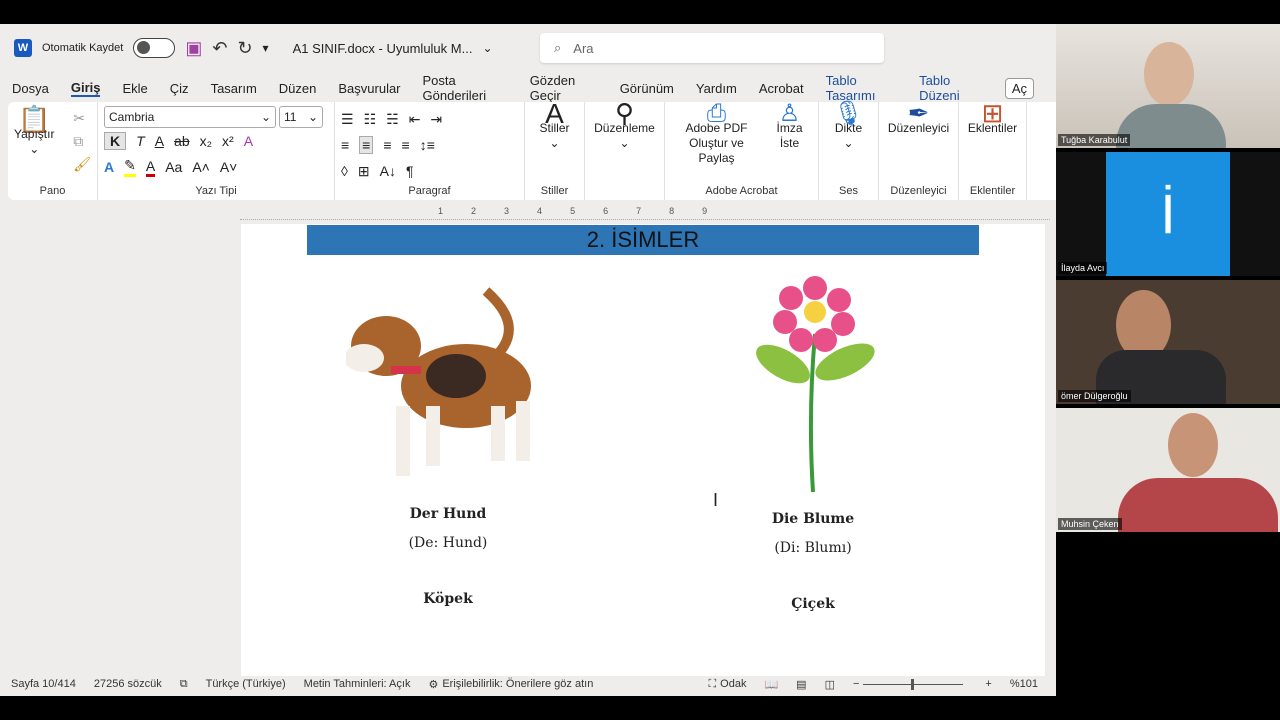  I want to click on ruler-number: 6, so click(606, 211).